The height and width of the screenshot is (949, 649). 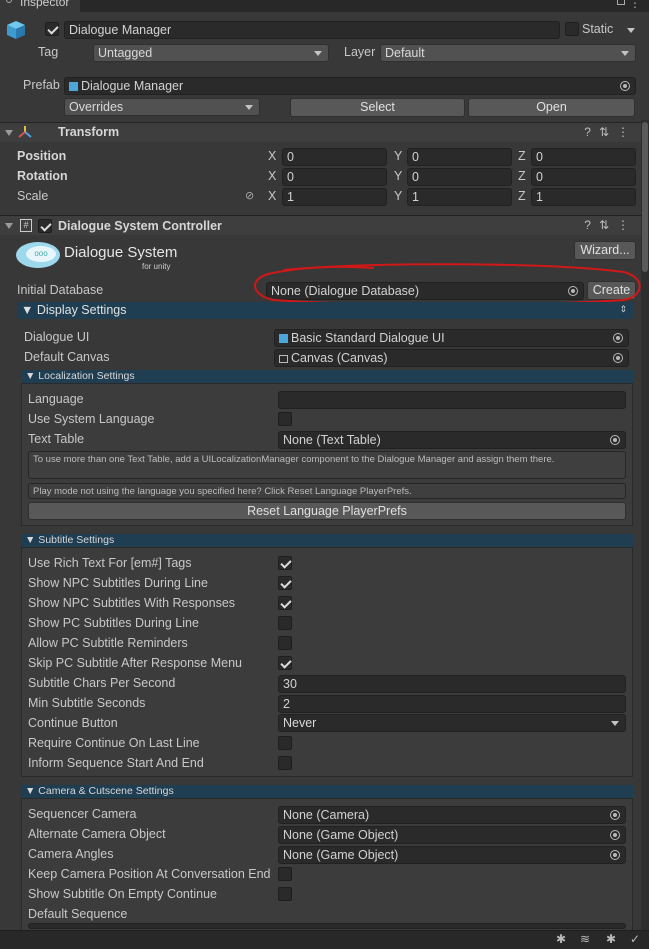 I want to click on alternate-camera-field: None (Game Object), so click(x=452, y=835).